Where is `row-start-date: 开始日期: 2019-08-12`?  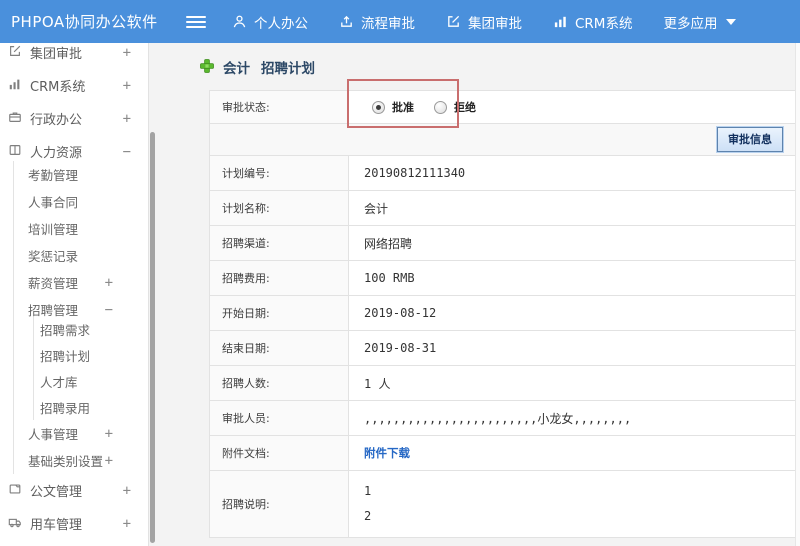
row-start-date: 开始日期: 2019-08-12 is located at coordinates (502, 313).